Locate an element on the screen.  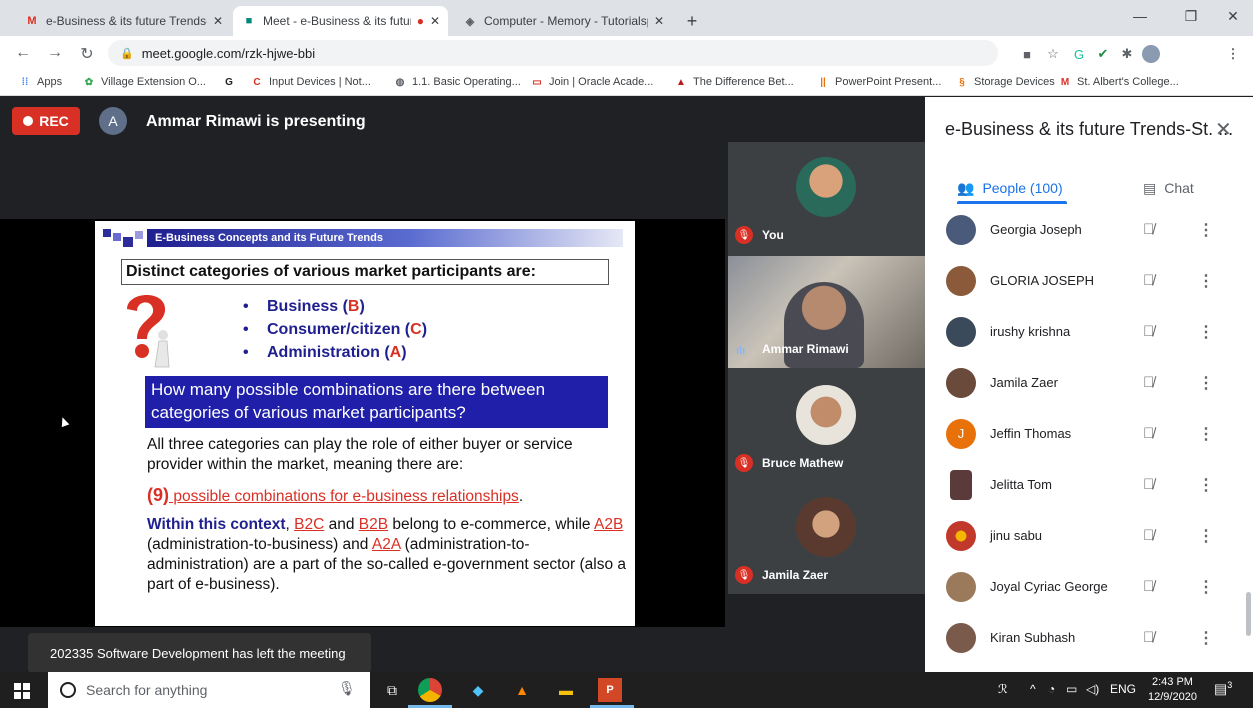
tile-name: Jamila Zaer is located at coordinates (795, 575).